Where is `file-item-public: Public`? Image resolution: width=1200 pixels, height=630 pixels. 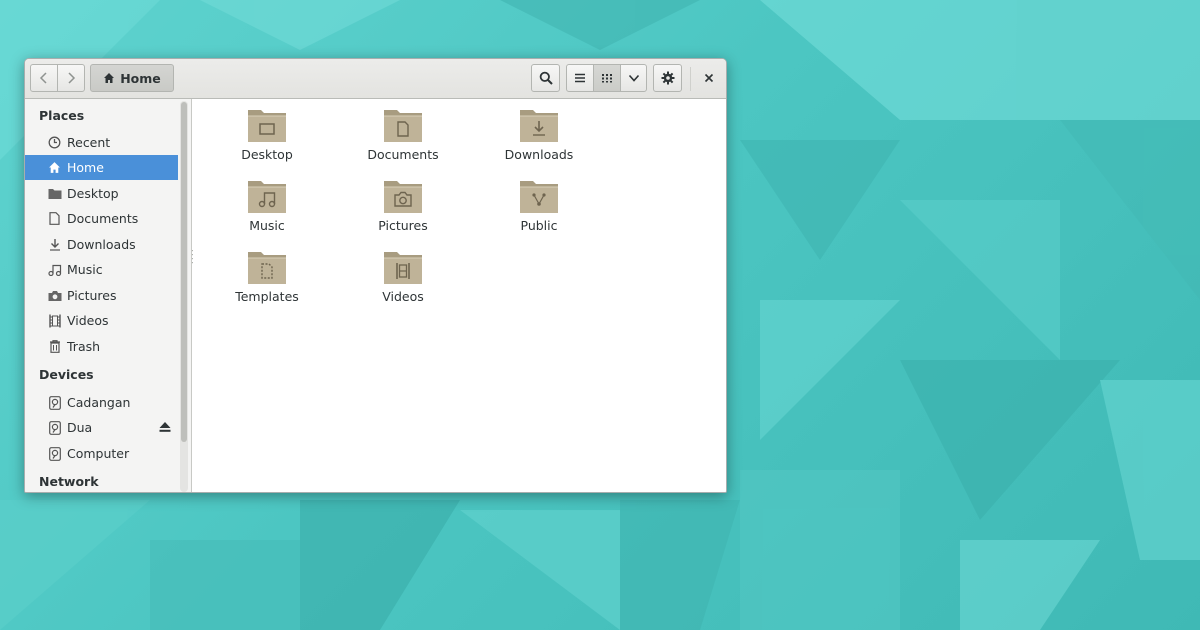
file-item-public: Public is located at coordinates (539, 203).